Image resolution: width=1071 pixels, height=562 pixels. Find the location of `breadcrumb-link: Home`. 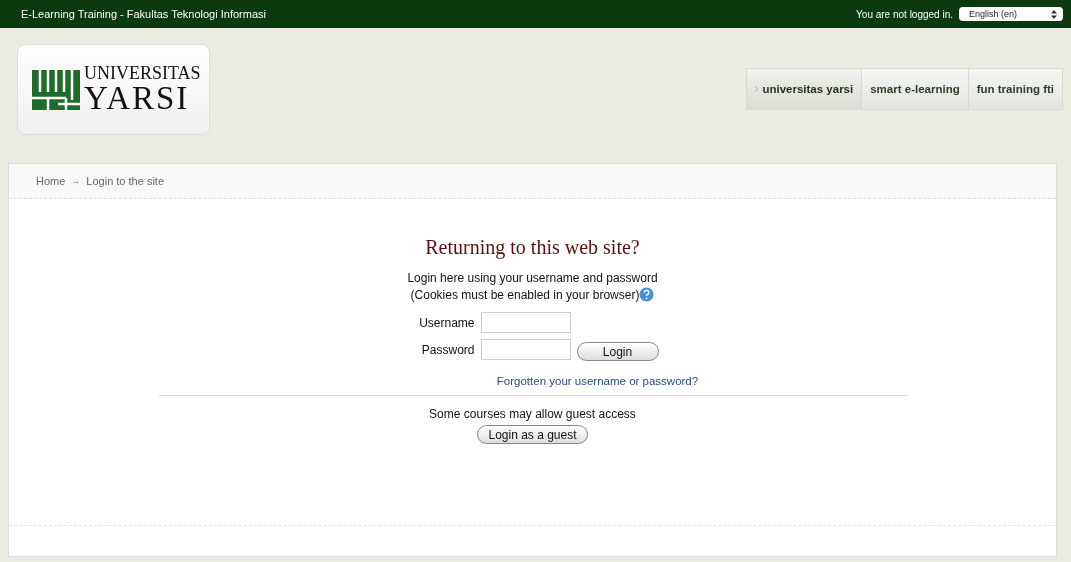

breadcrumb-link: Home is located at coordinates (51, 181).